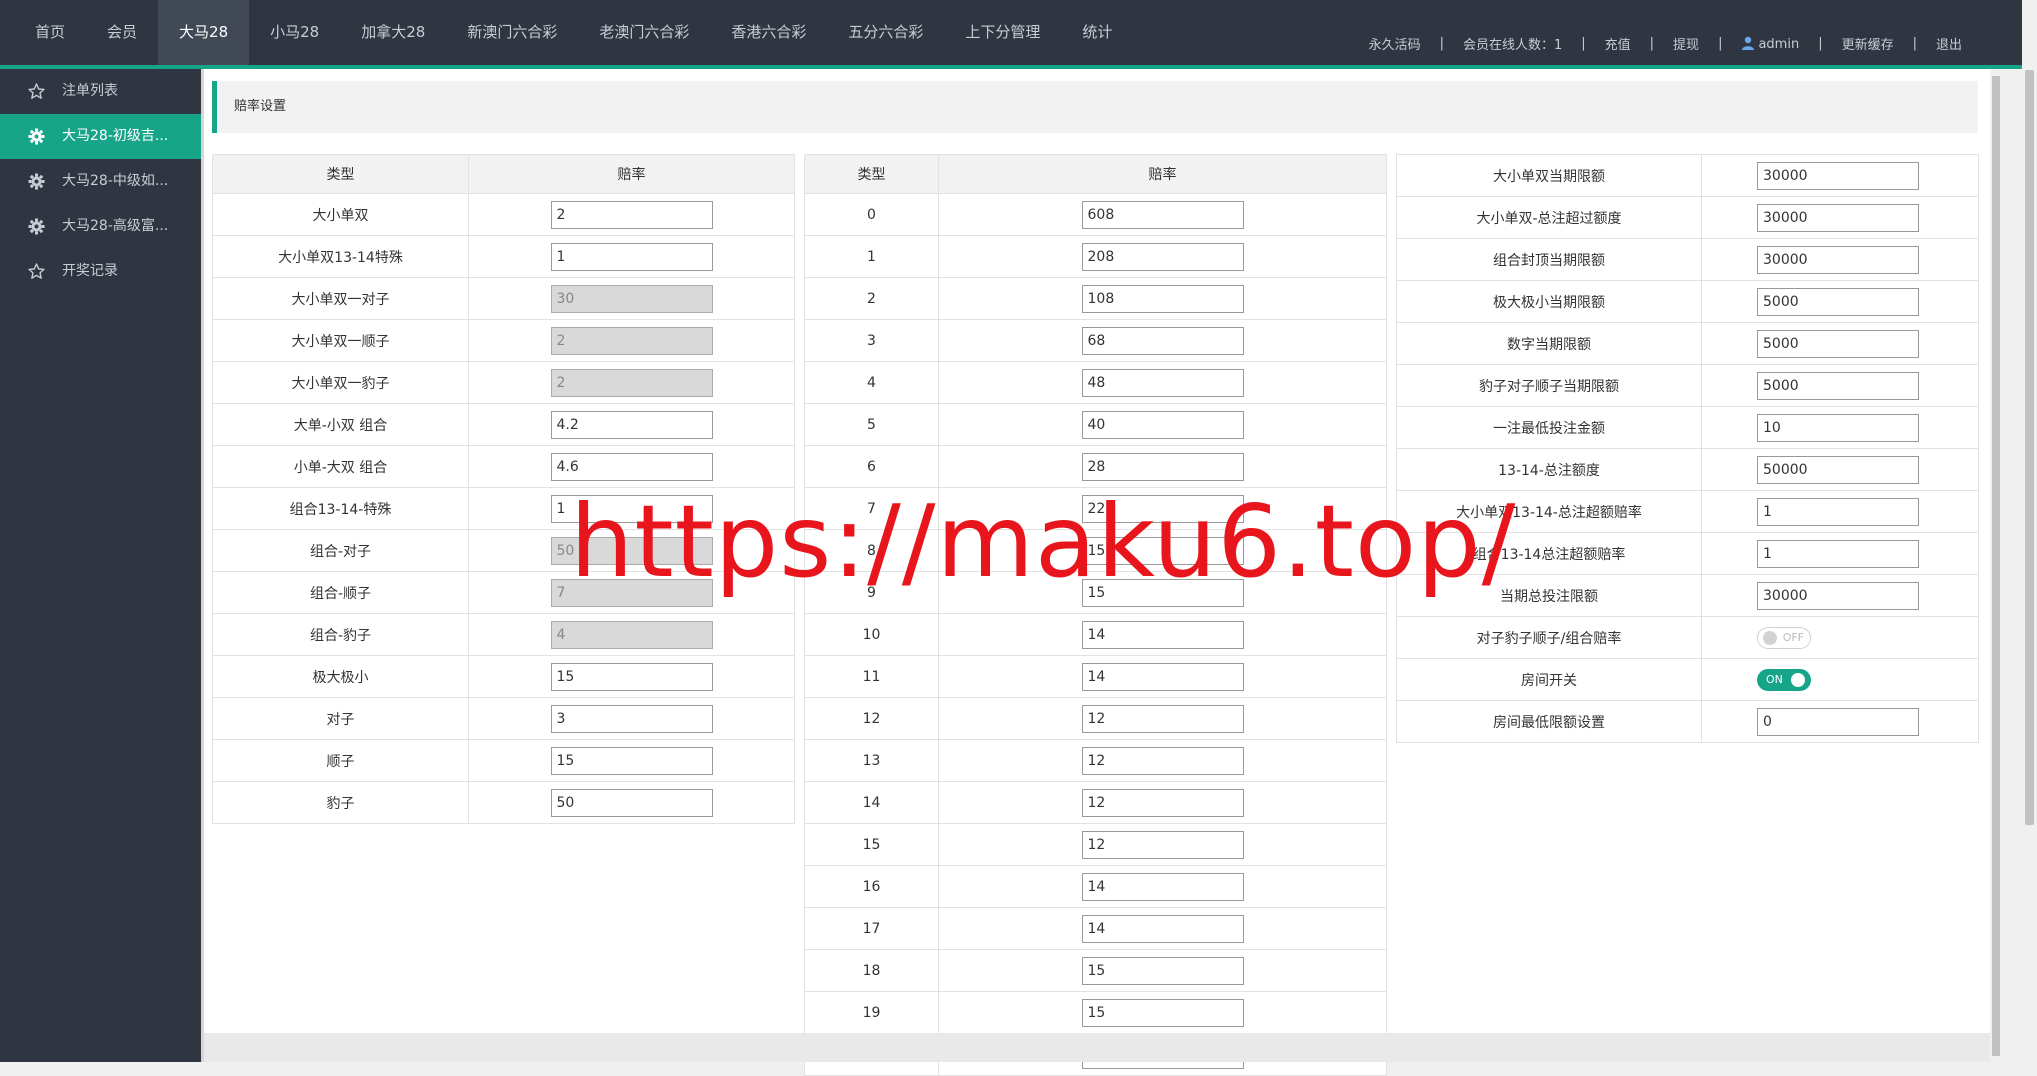 This screenshot has width=2037, height=1076. Describe the element at coordinates (294, 32) in the screenshot. I see `nav-item: 小马28` at that location.